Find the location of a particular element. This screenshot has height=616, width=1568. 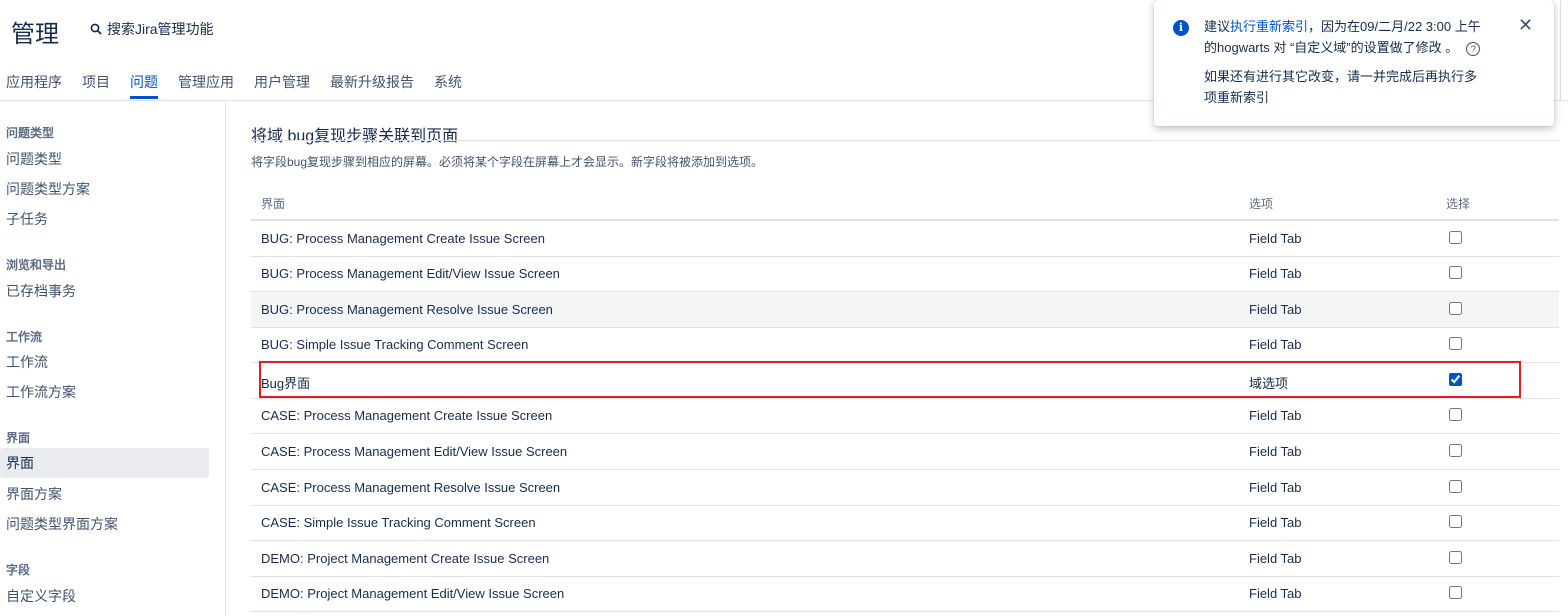

sidebar-item-screens: 界面 is located at coordinates (104, 463).